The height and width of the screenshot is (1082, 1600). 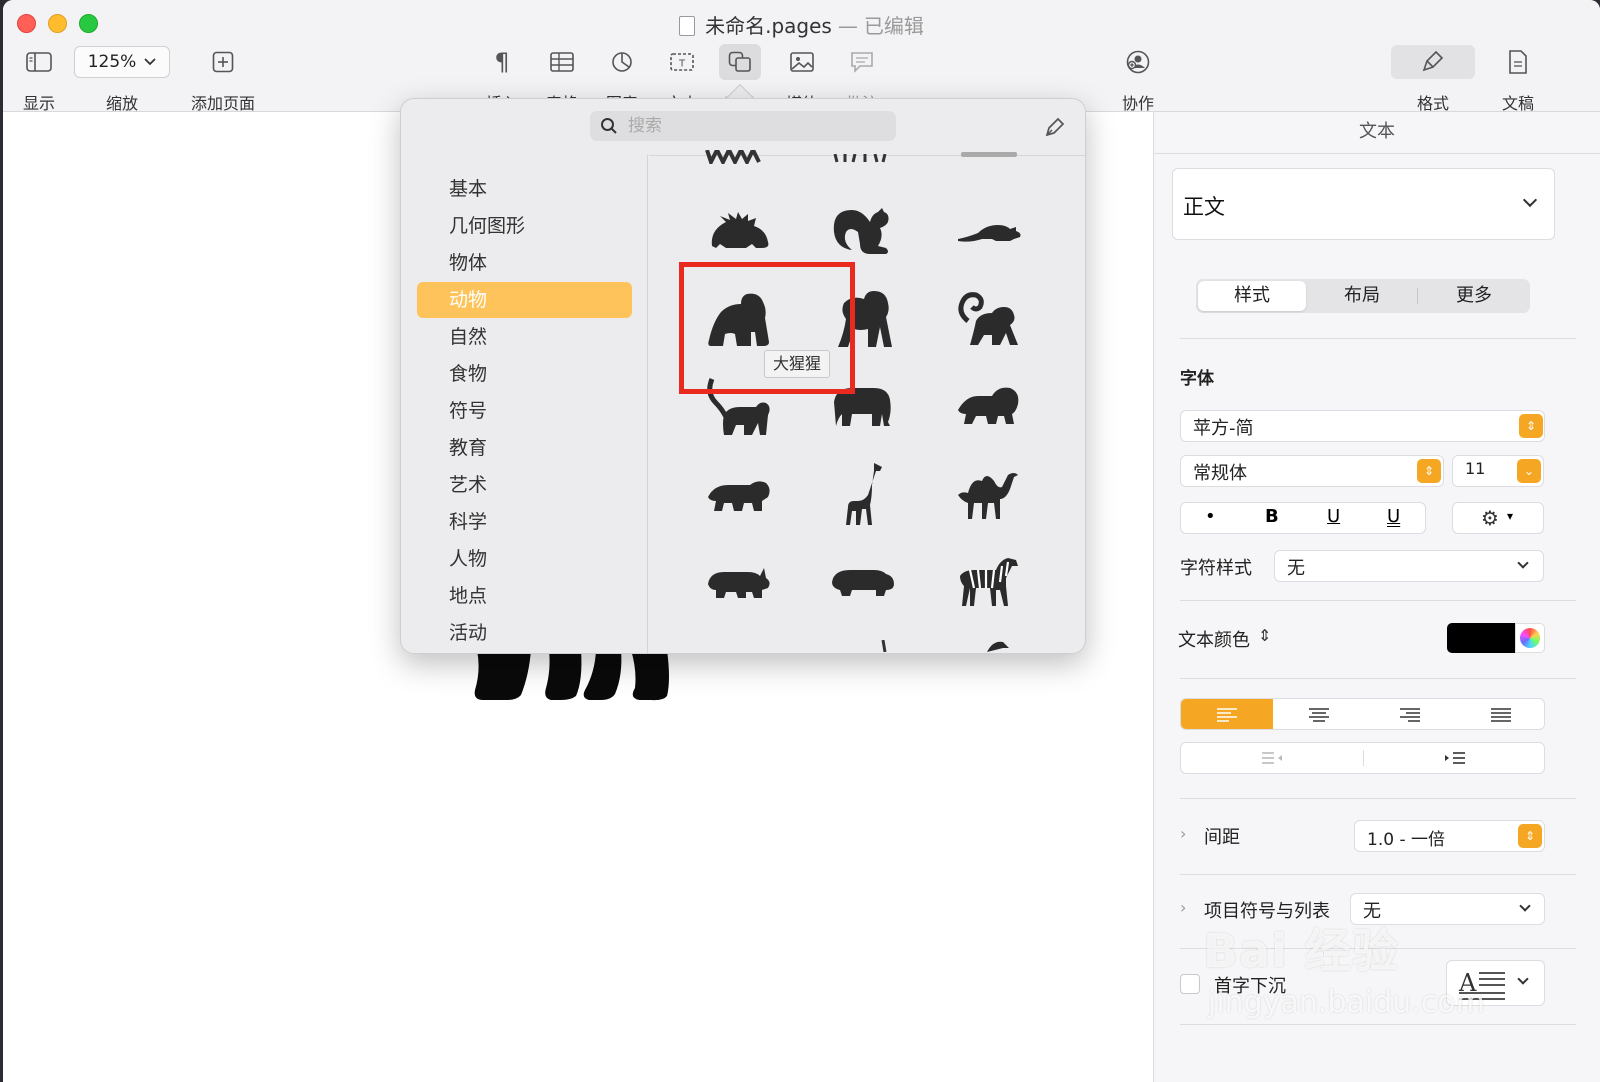 What do you see at coordinates (1214, 640) in the screenshot?
I see `text-color-label: 文本颜色` at bounding box center [1214, 640].